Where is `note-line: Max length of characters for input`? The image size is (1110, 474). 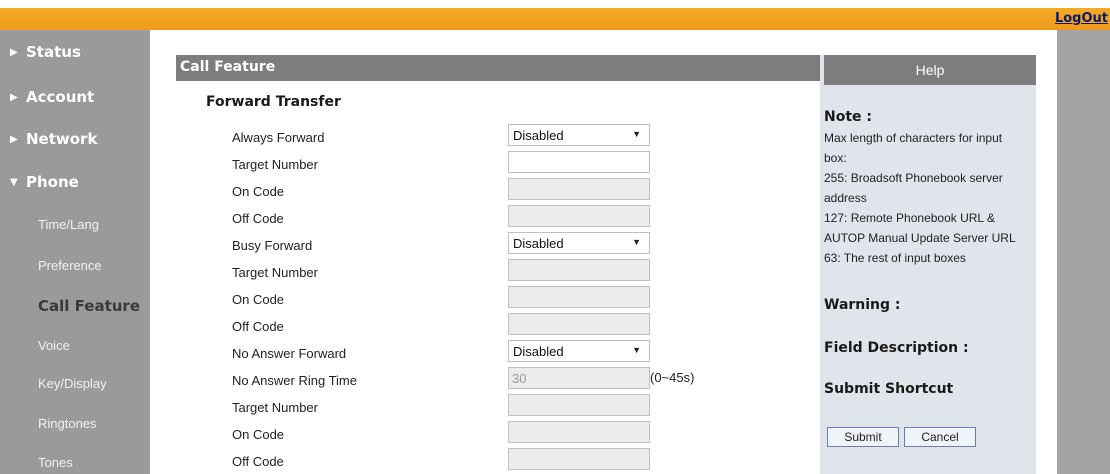 note-line: Max length of characters for input is located at coordinates (913, 138).